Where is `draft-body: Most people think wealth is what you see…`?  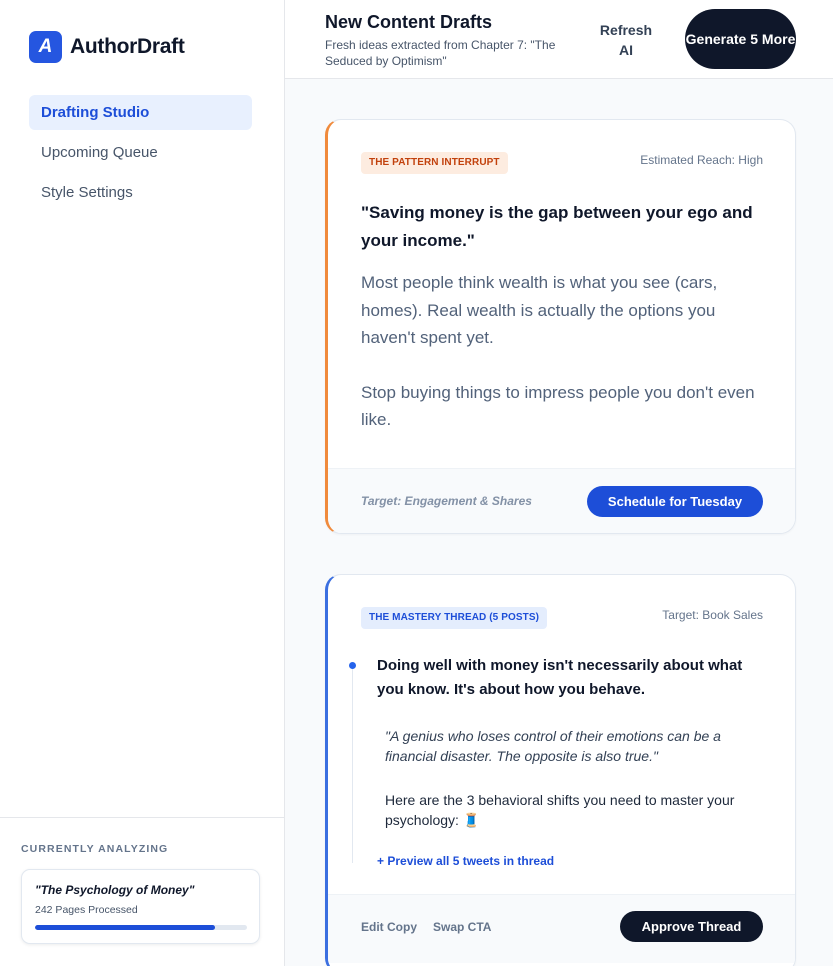 draft-body: Most people think wealth is what you see… is located at coordinates (566, 365).